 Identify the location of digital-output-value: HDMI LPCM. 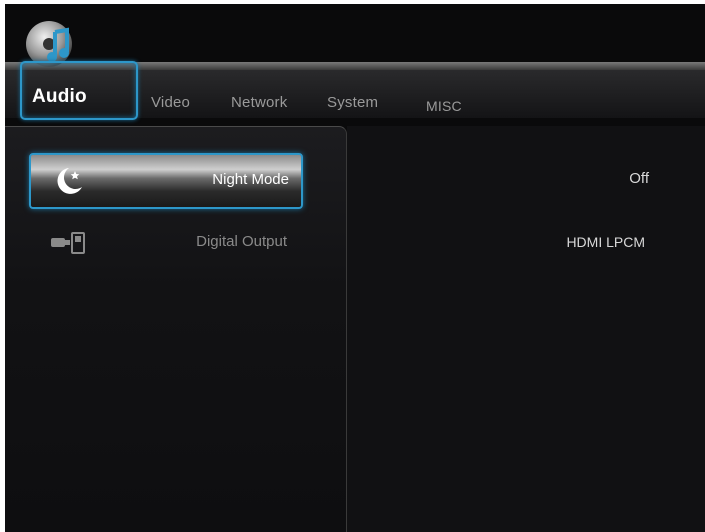
(605, 242).